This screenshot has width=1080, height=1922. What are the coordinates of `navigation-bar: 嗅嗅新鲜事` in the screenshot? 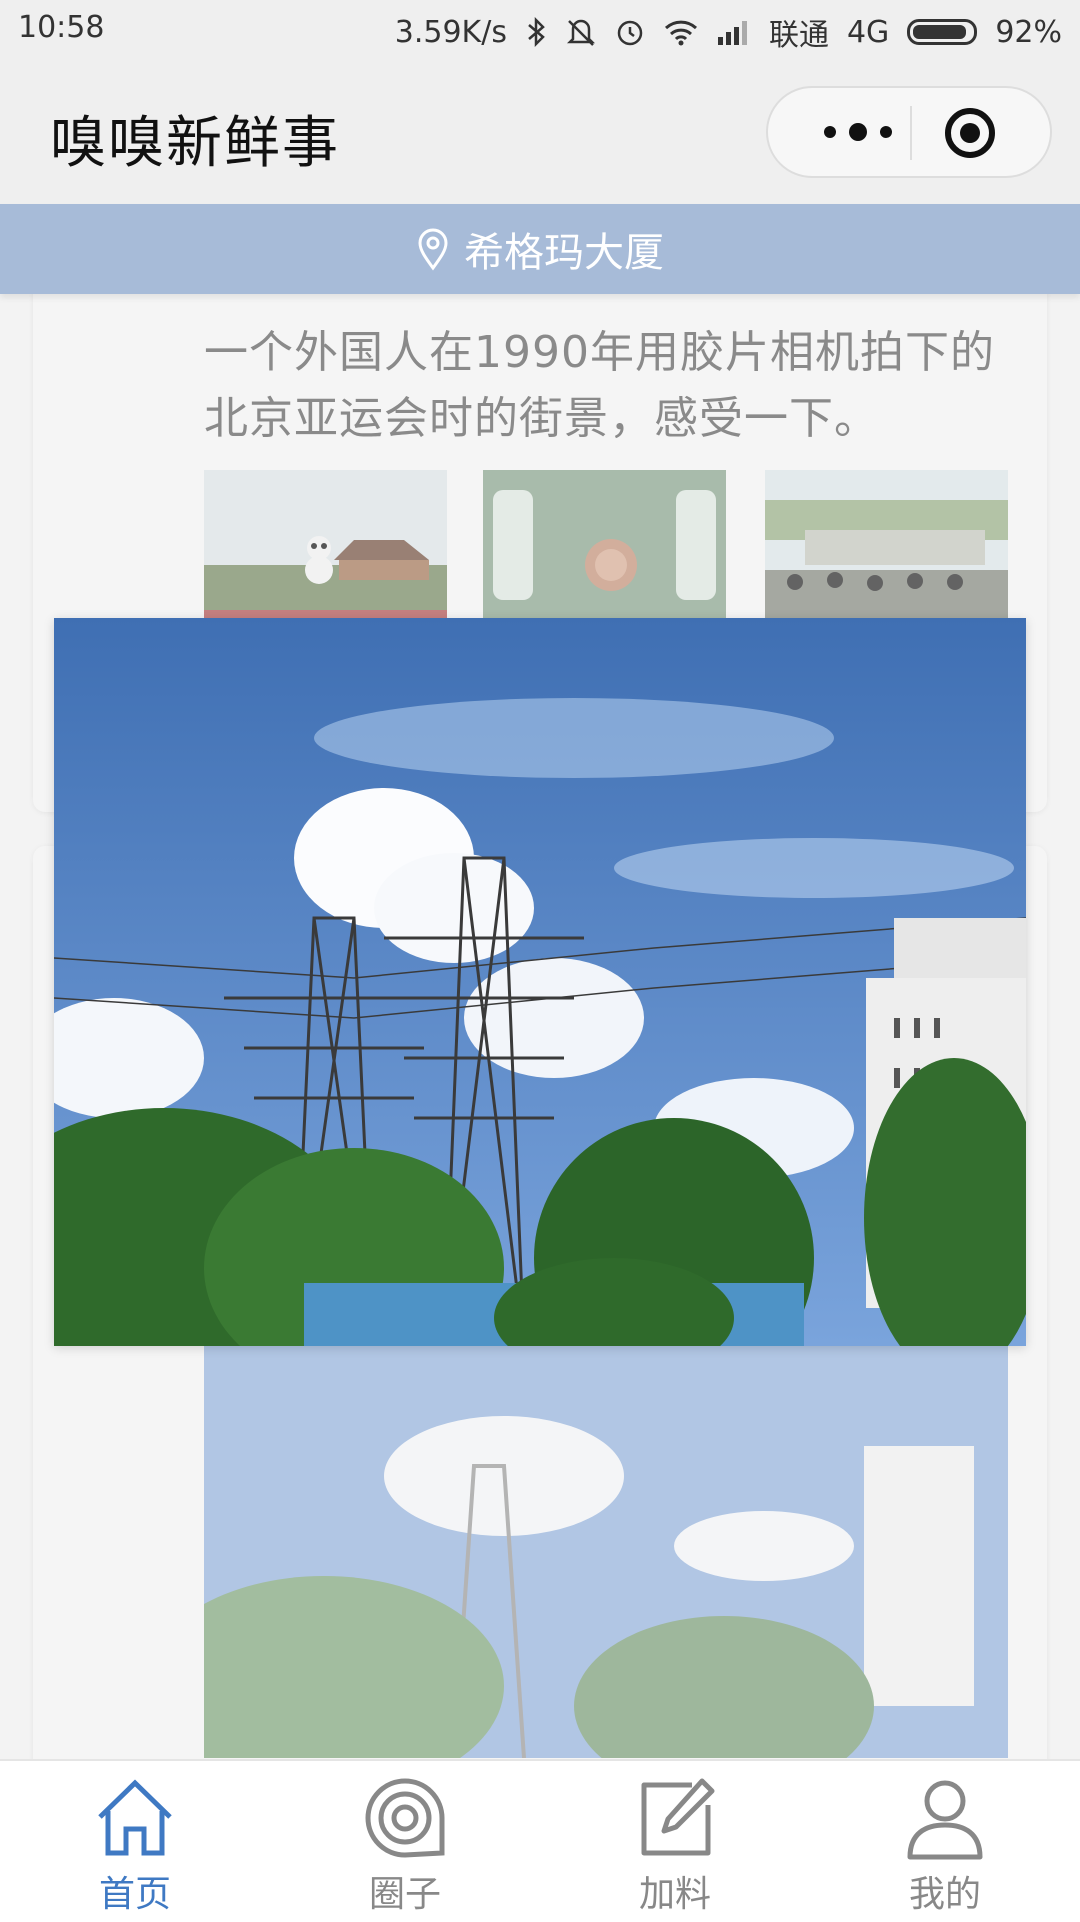 It's located at (540, 132).